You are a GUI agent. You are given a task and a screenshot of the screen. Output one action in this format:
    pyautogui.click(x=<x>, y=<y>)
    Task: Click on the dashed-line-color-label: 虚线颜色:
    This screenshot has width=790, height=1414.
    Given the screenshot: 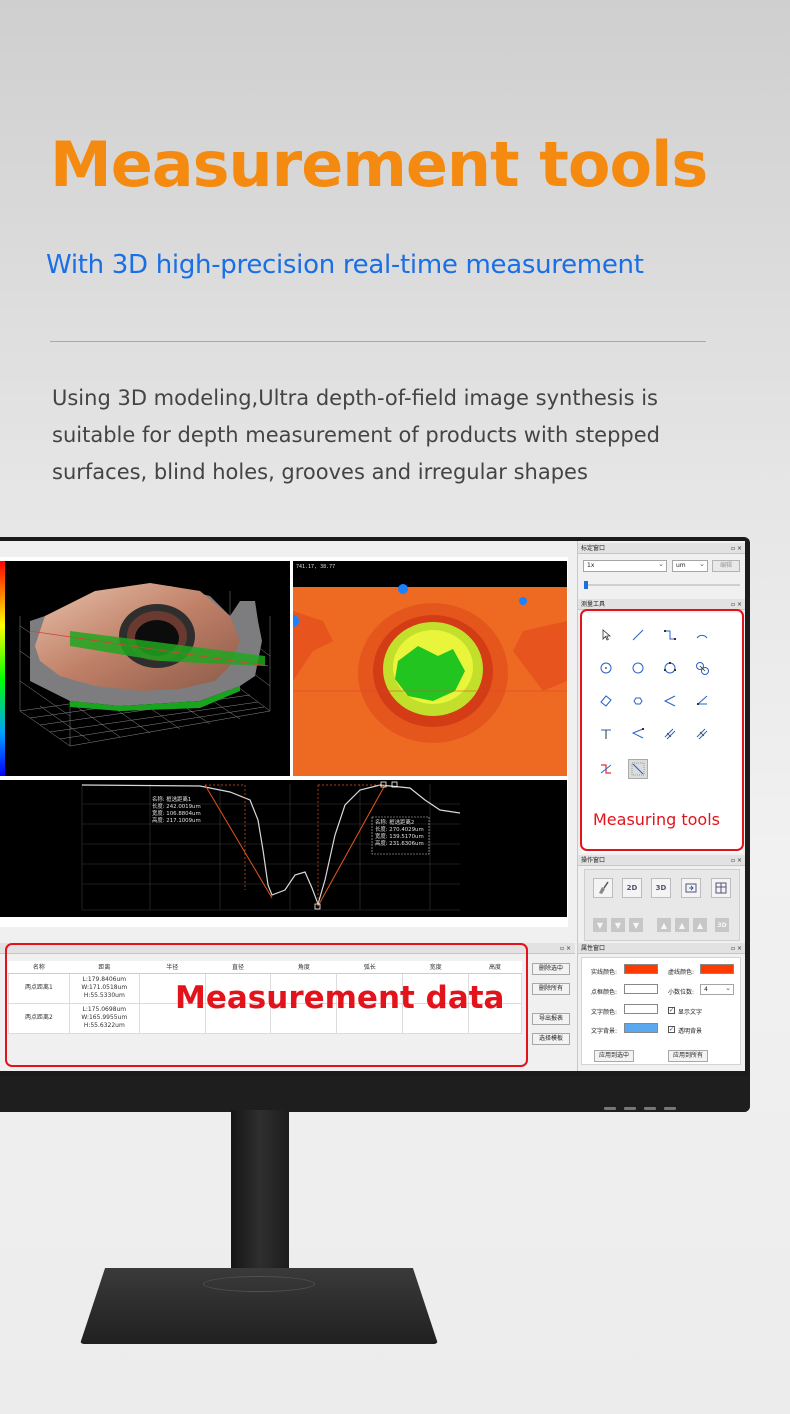 What is the action you would take?
    pyautogui.click(x=681, y=972)
    